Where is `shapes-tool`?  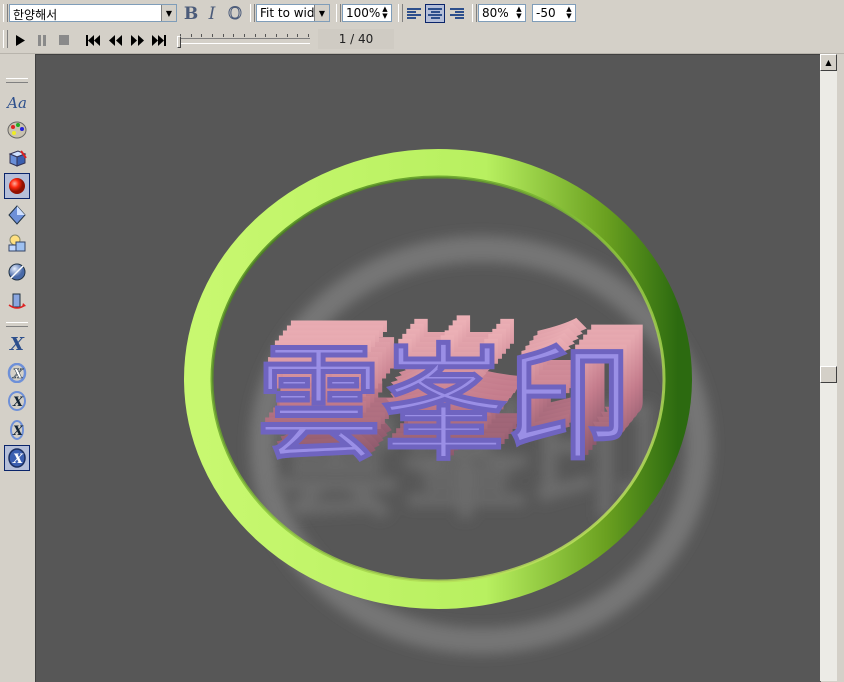
shapes-tool is located at coordinates (17, 243).